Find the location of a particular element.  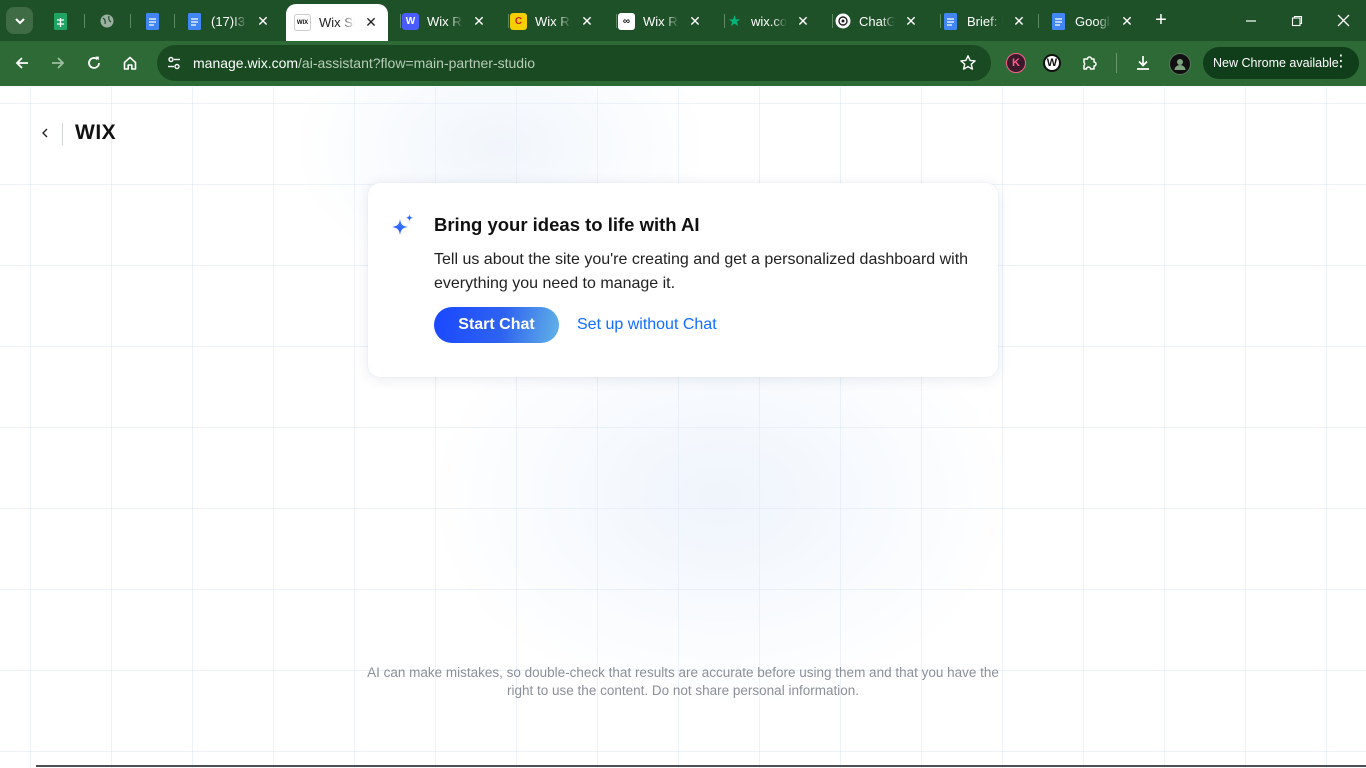

home-icon is located at coordinates (130, 63).